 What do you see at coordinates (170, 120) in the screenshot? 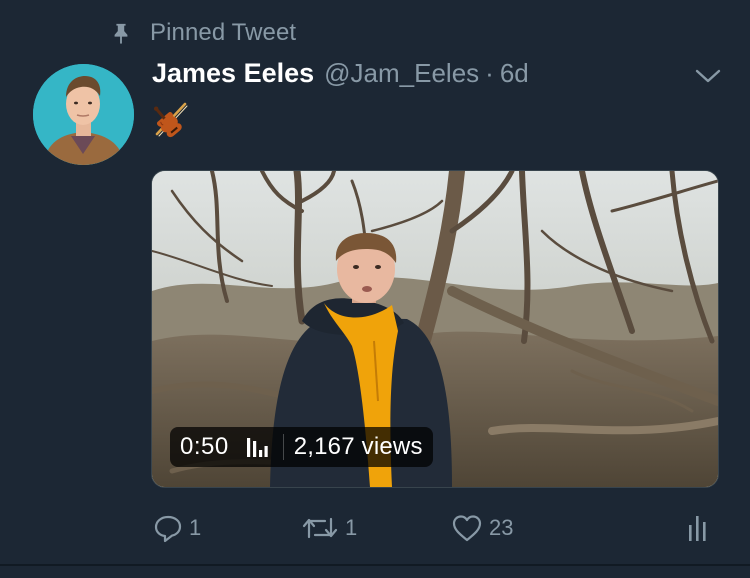
I see `violin-emoji` at bounding box center [170, 120].